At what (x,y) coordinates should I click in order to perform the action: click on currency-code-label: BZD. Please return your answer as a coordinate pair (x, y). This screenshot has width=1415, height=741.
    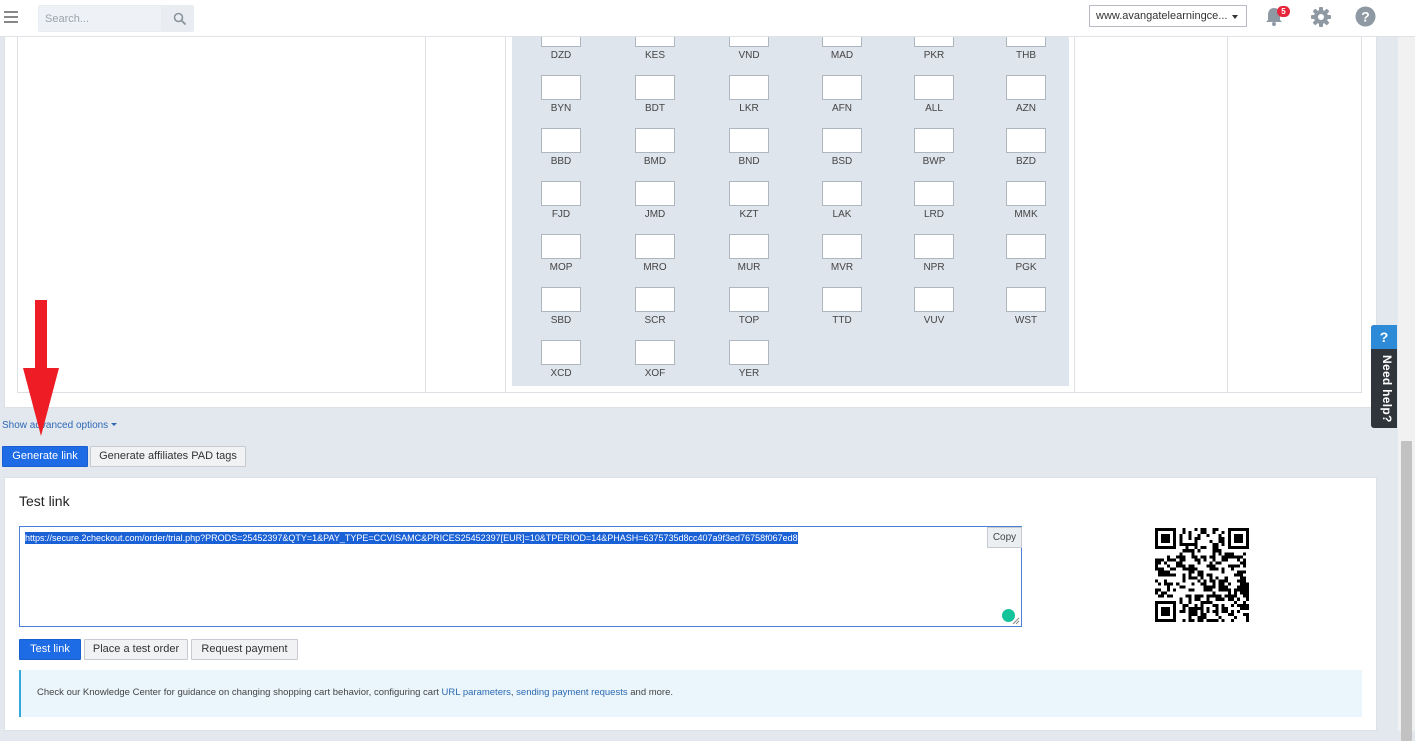
    Looking at the image, I should click on (1026, 161).